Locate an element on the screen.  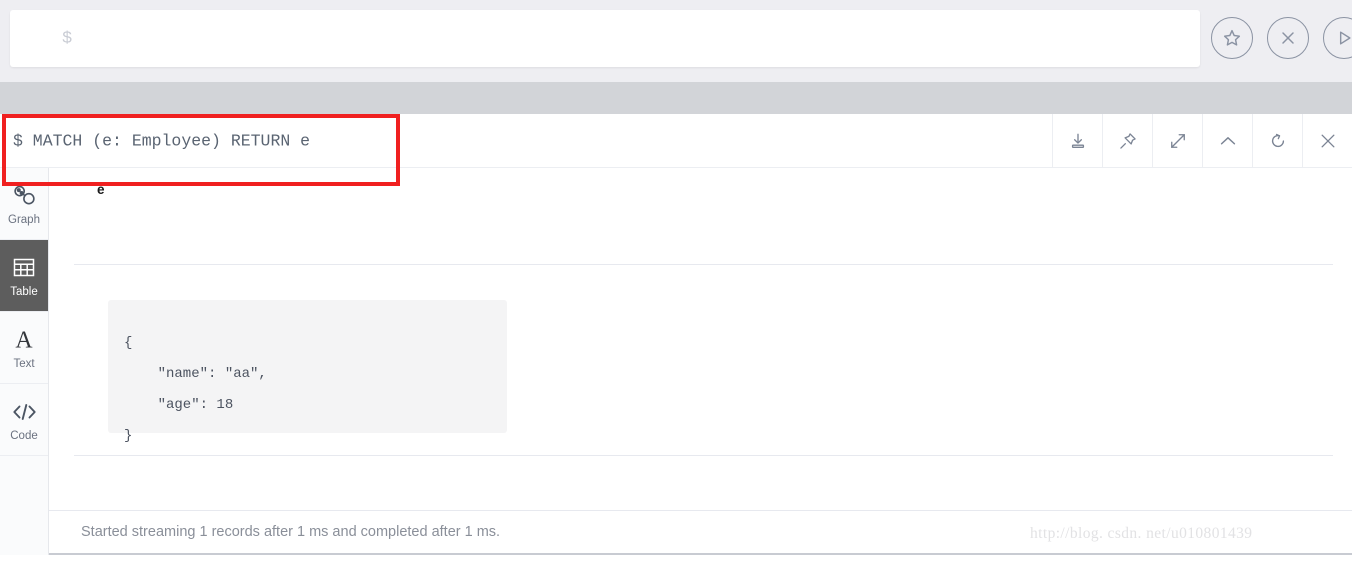
view-mode-sidebar: Graph Table A Text Code is located at coordinates (24, 361).